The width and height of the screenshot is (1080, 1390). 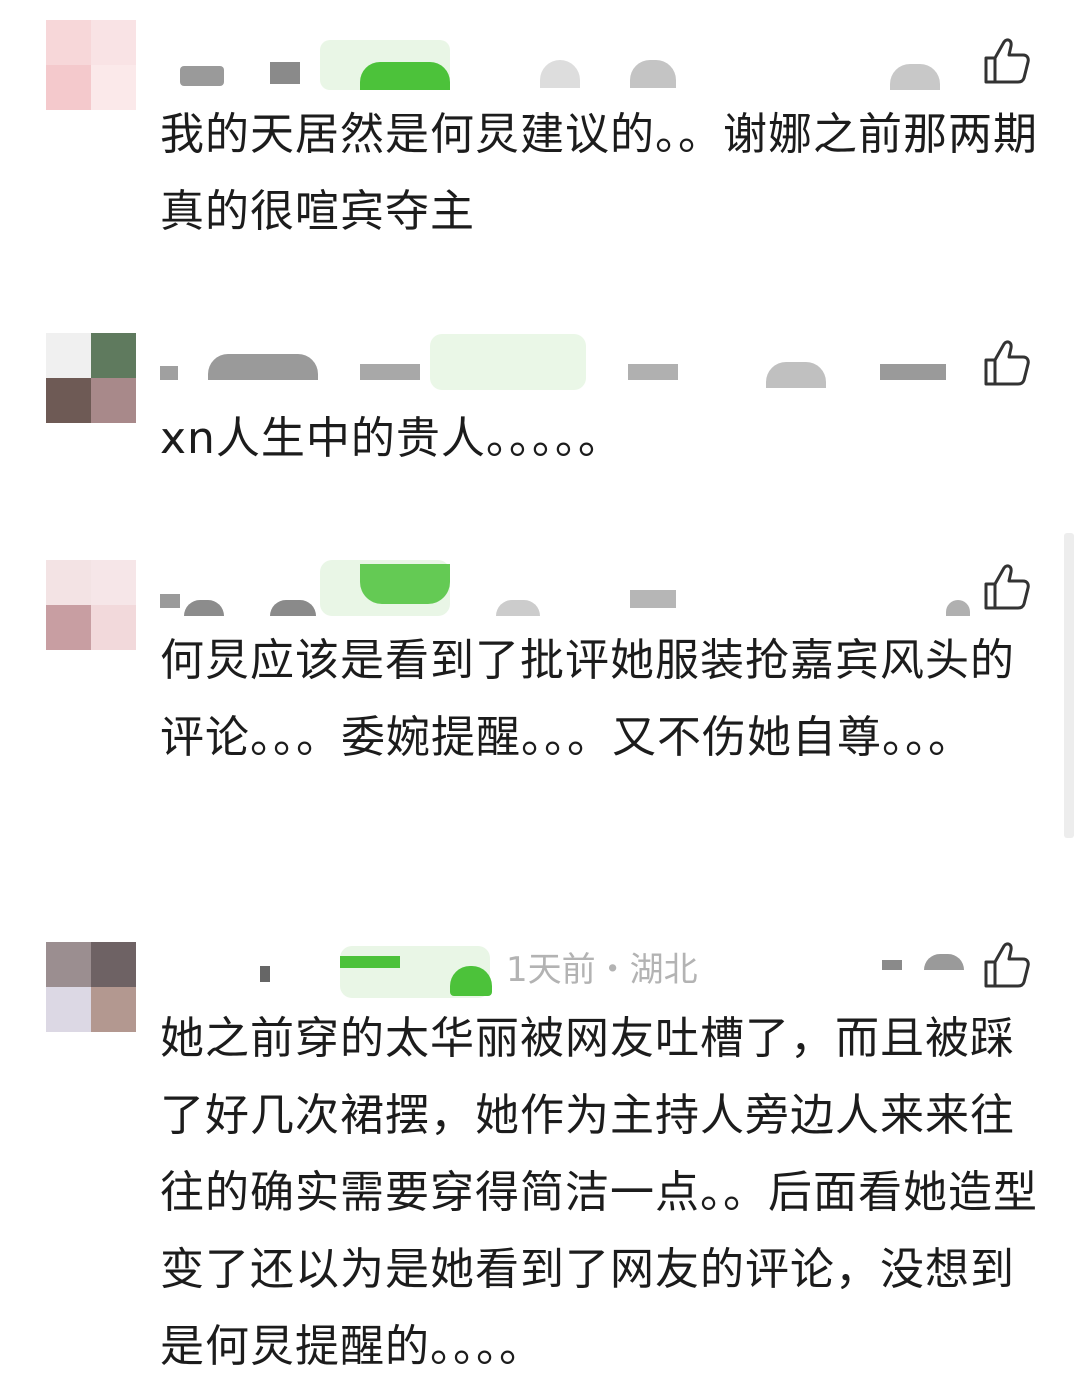 I want to click on scrollbar, so click(x=1069, y=685).